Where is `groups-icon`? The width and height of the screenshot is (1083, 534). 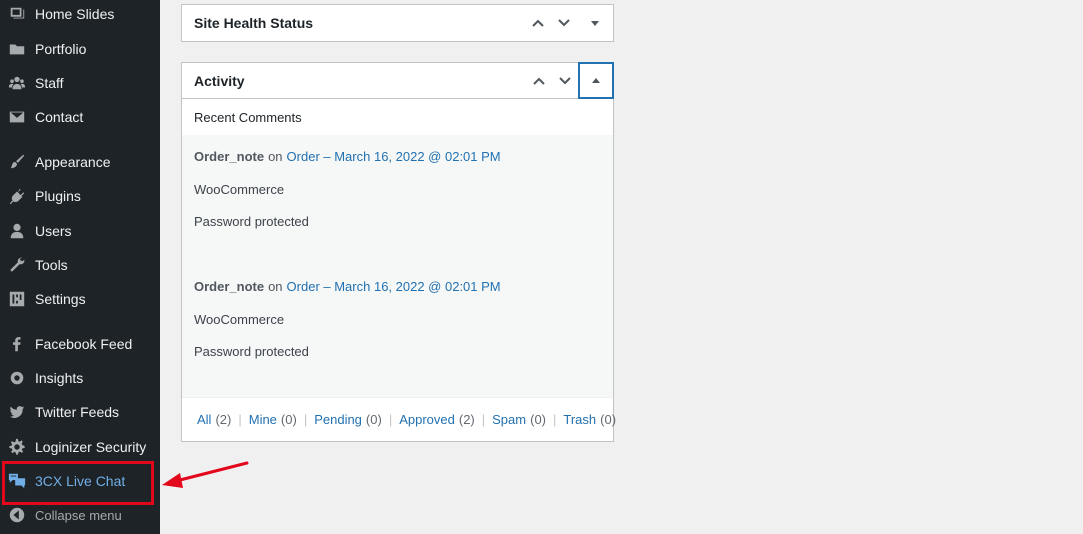
groups-icon is located at coordinates (17, 83).